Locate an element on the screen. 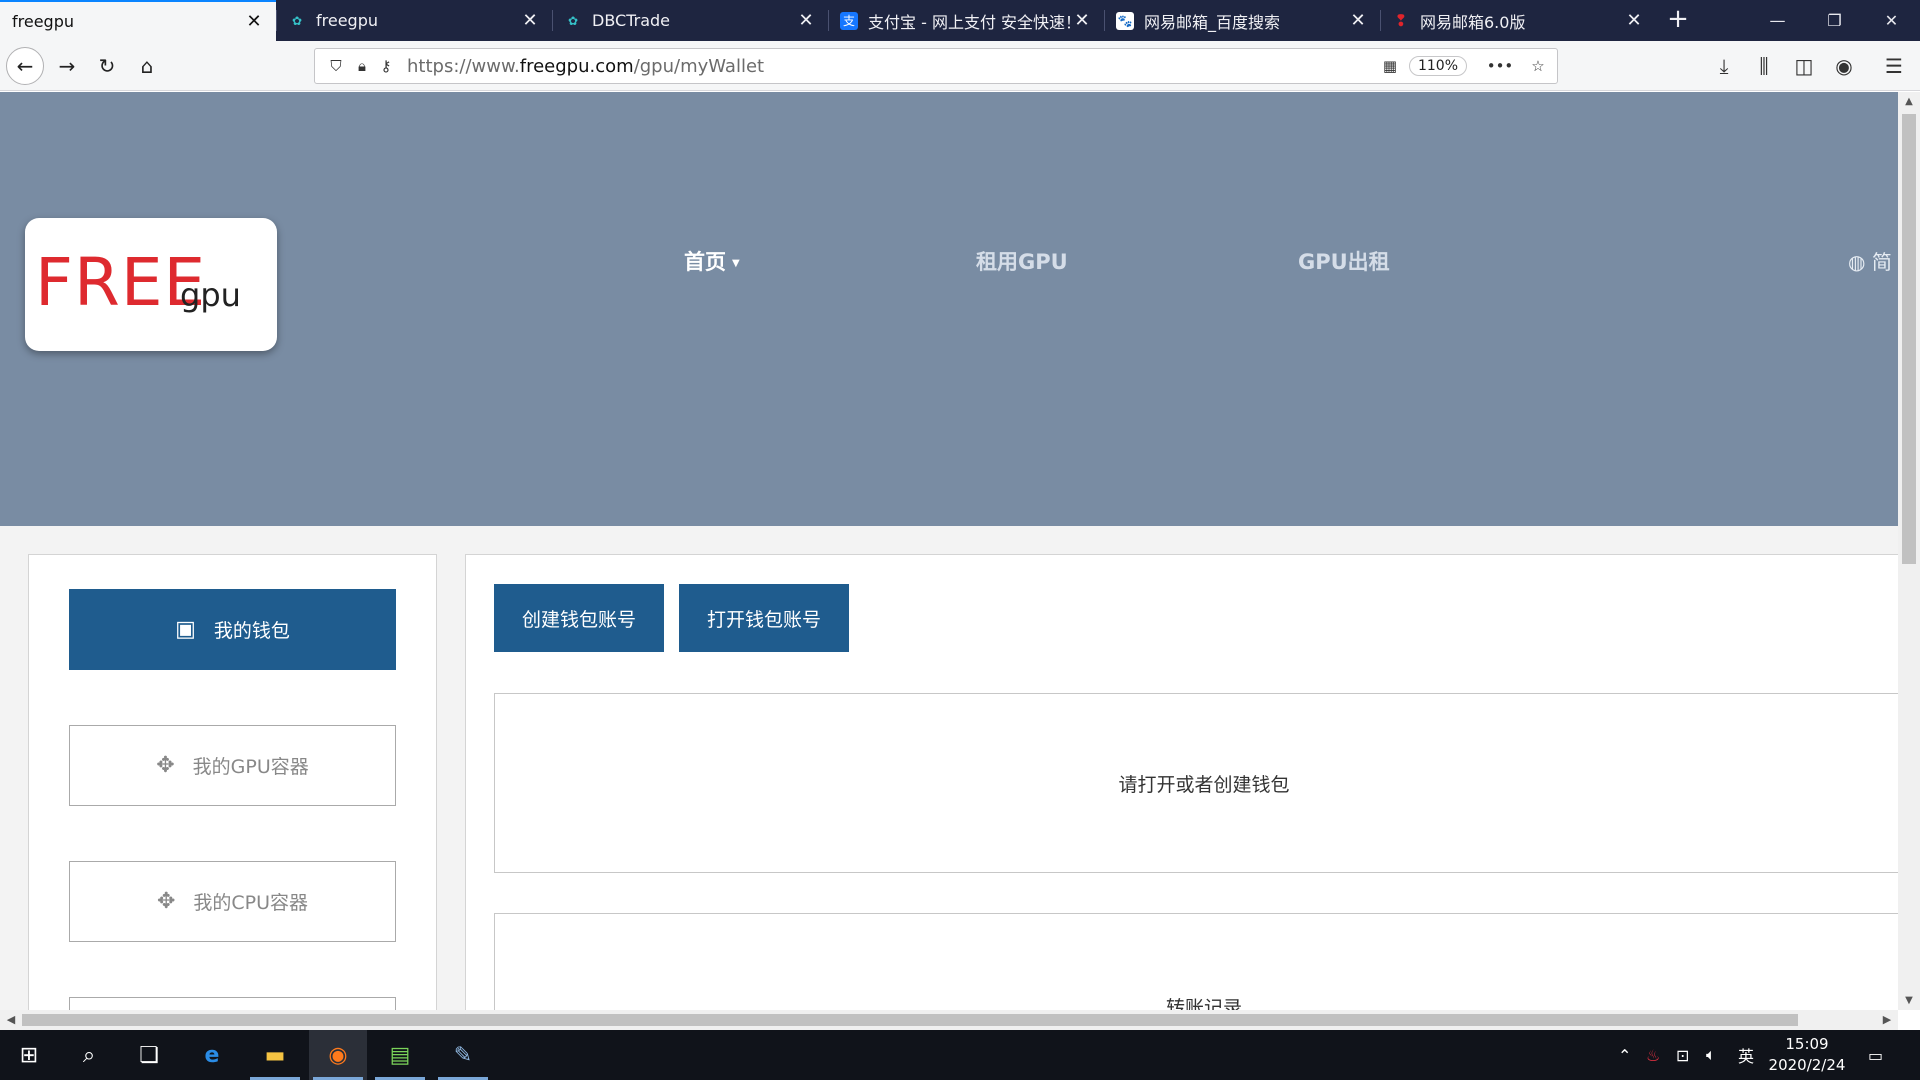 Image resolution: width=1920 pixels, height=1080 pixels. clock-date: 2020/2/24 is located at coordinates (1807, 1065).